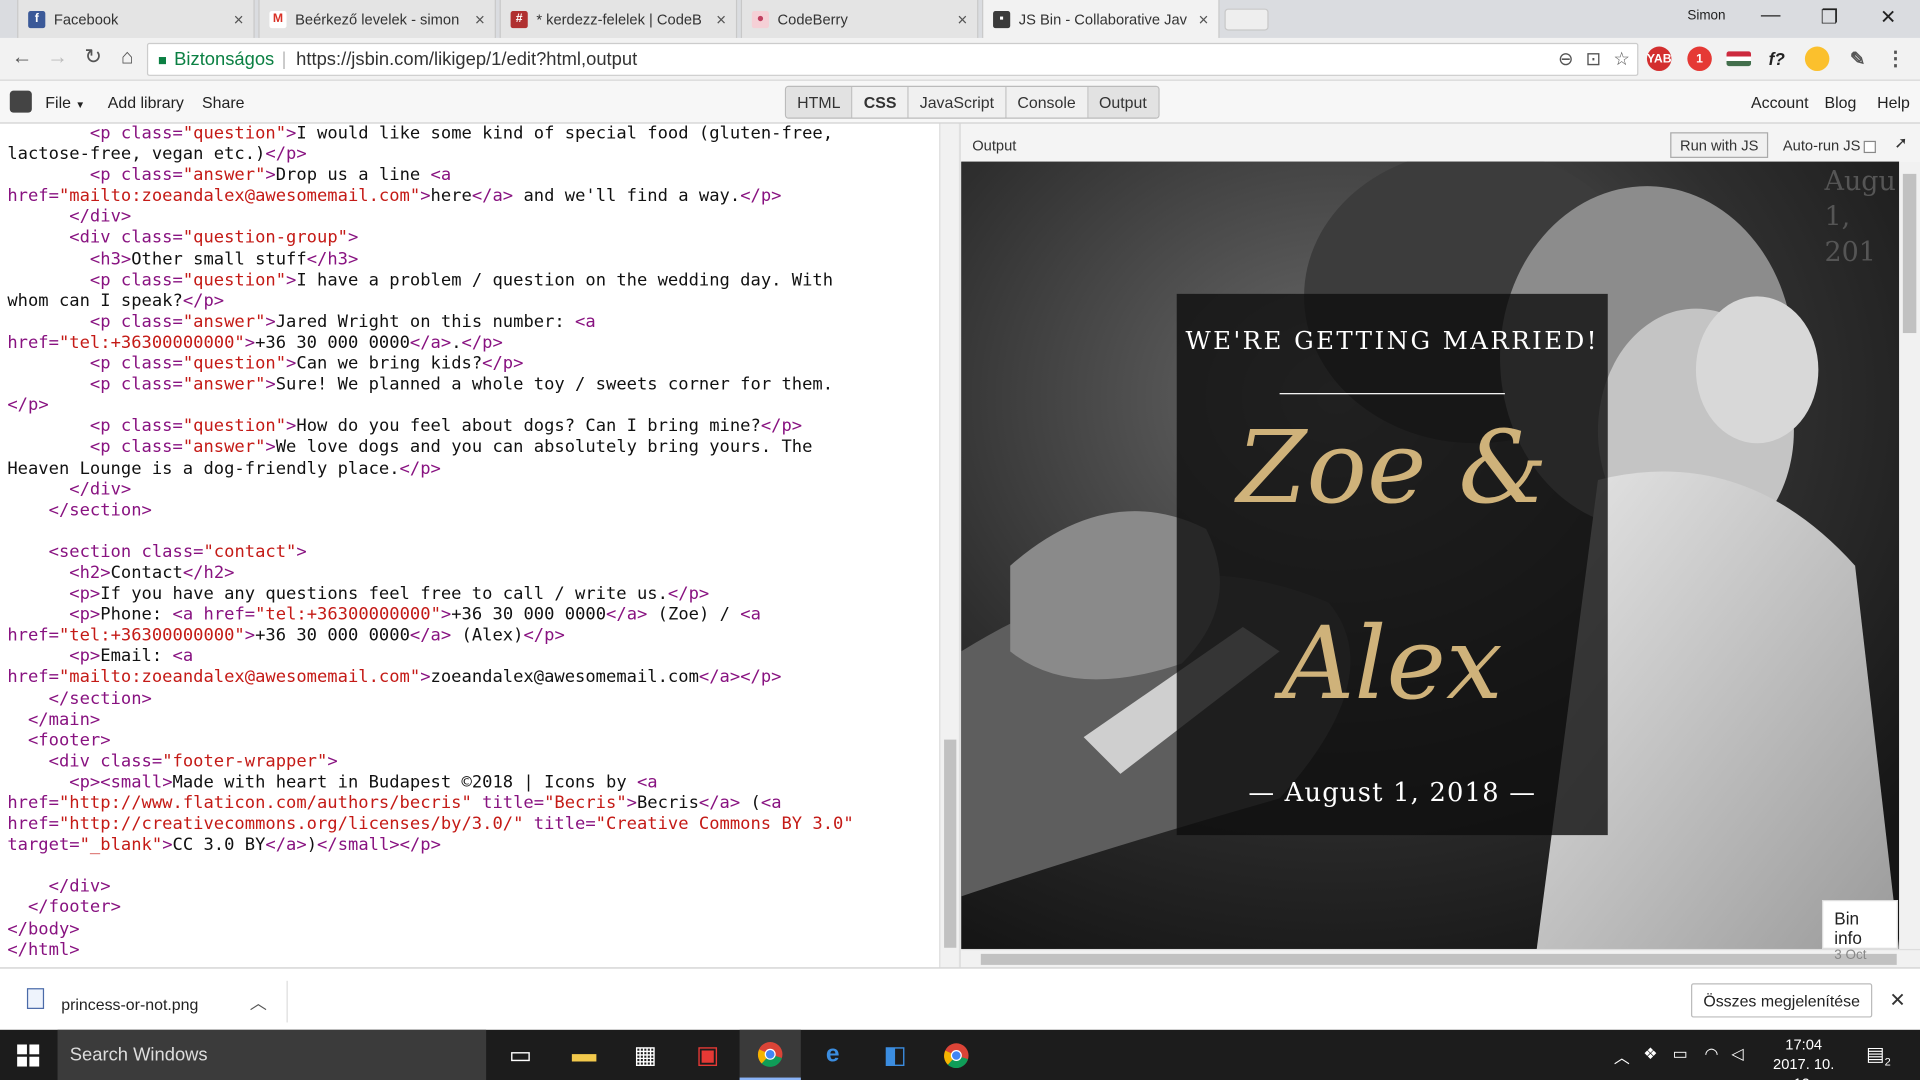  What do you see at coordinates (473, 238) in the screenshot?
I see `code-line: <div class="question-group">` at bounding box center [473, 238].